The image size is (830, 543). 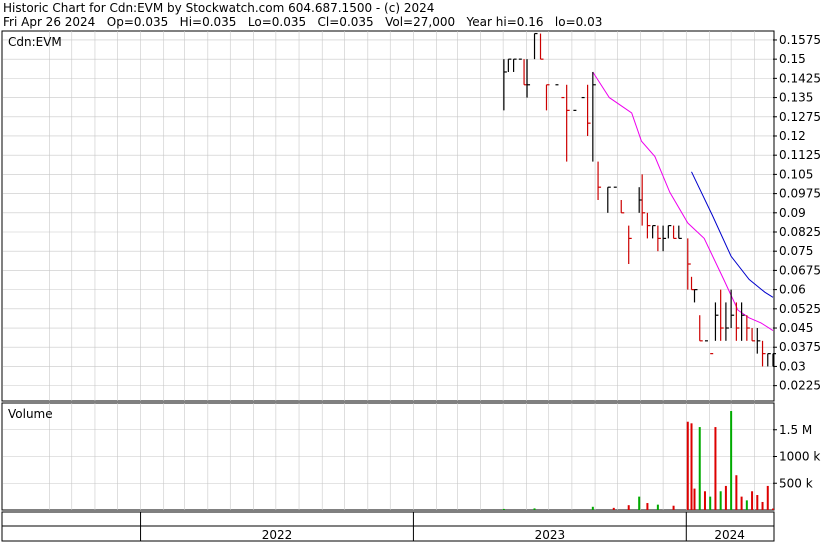 I want to click on price-tick-label: 0.1425, so click(x=800, y=78).